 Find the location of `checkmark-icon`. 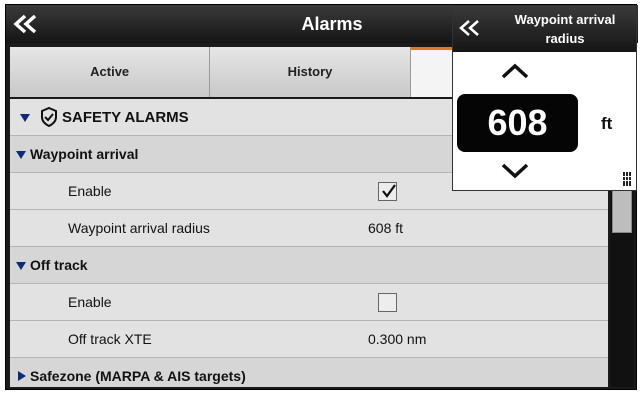

checkmark-icon is located at coordinates (389, 191).